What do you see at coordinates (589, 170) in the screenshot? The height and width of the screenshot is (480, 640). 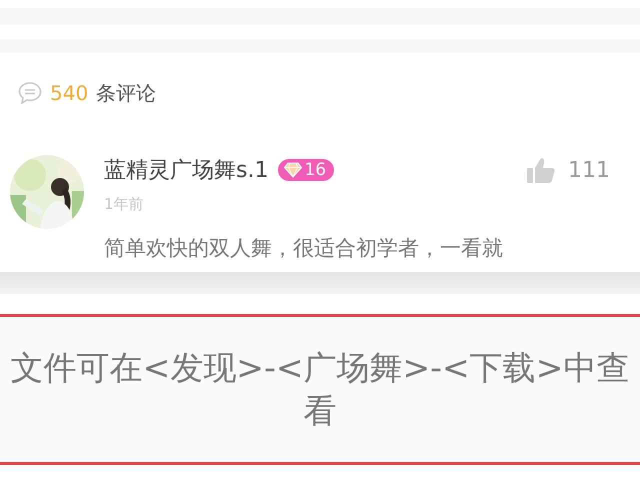 I see `like-count: 111` at bounding box center [589, 170].